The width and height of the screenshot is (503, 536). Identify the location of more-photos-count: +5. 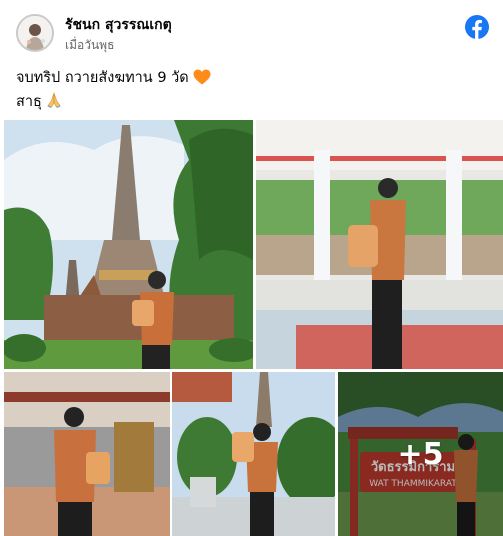
(420, 454).